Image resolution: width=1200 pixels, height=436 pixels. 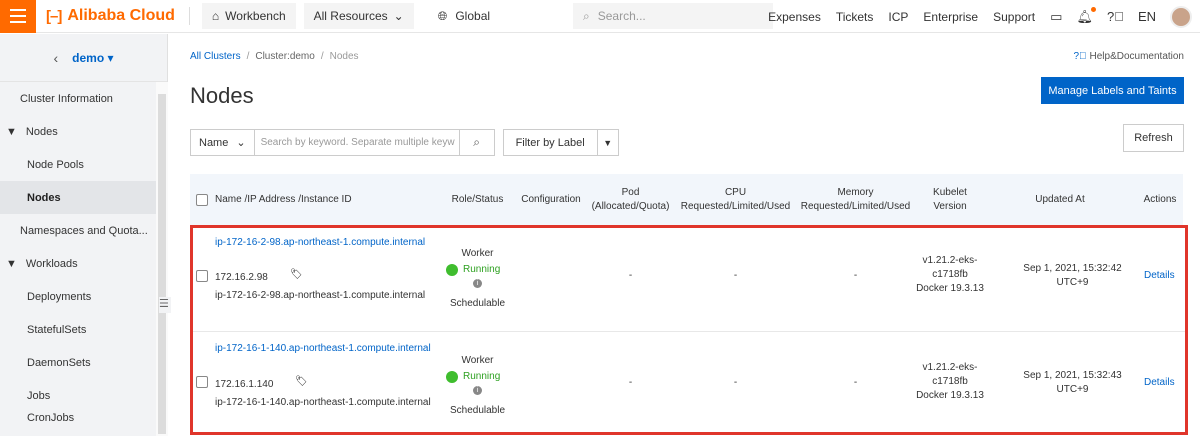 I want to click on updated-at: Sep 1, 2021, 15:32:43 UTC+9, so click(x=1072, y=383).